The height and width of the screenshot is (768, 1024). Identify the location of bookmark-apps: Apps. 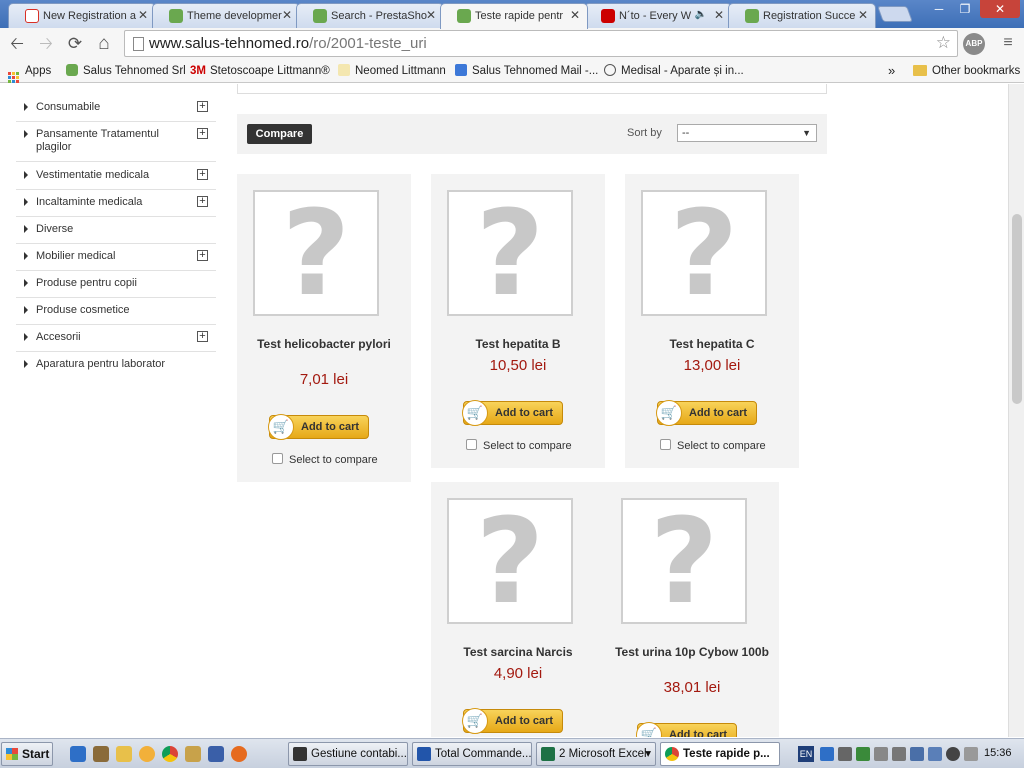
(29, 73).